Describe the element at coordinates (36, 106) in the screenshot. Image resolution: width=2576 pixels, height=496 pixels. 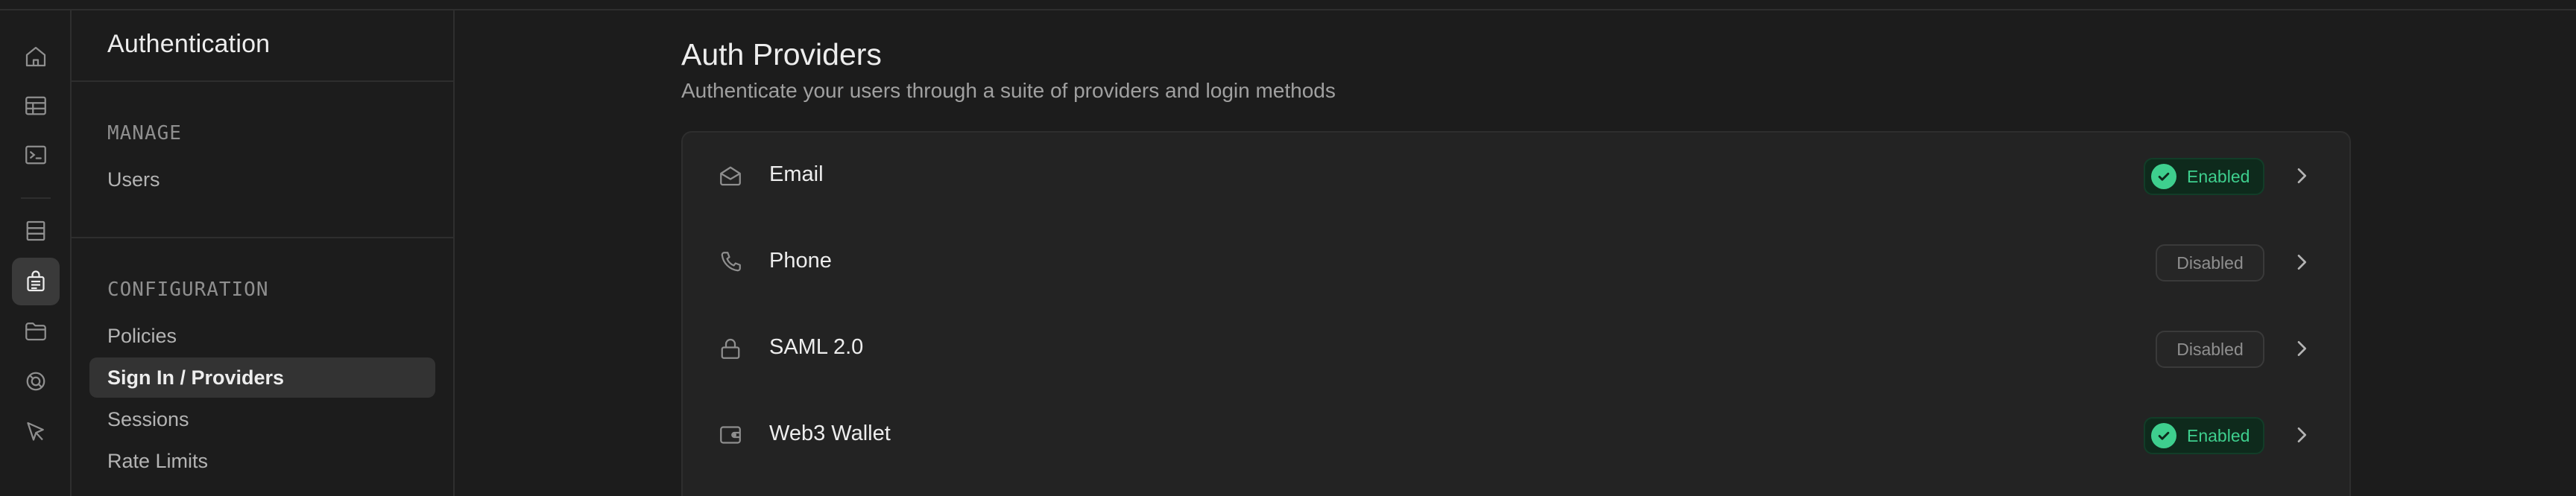
I see `table-editor-icon` at that location.